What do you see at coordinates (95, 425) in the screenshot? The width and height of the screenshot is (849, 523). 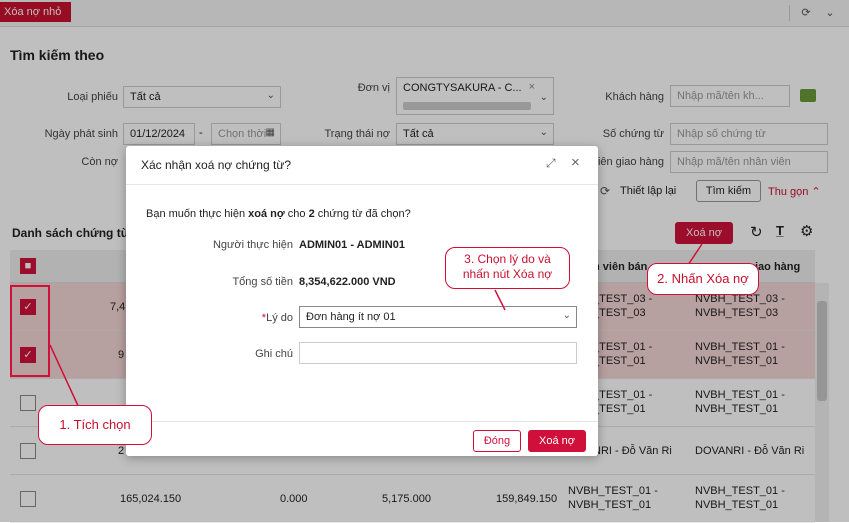 I see `callout-tick: 1. Tích chọn` at bounding box center [95, 425].